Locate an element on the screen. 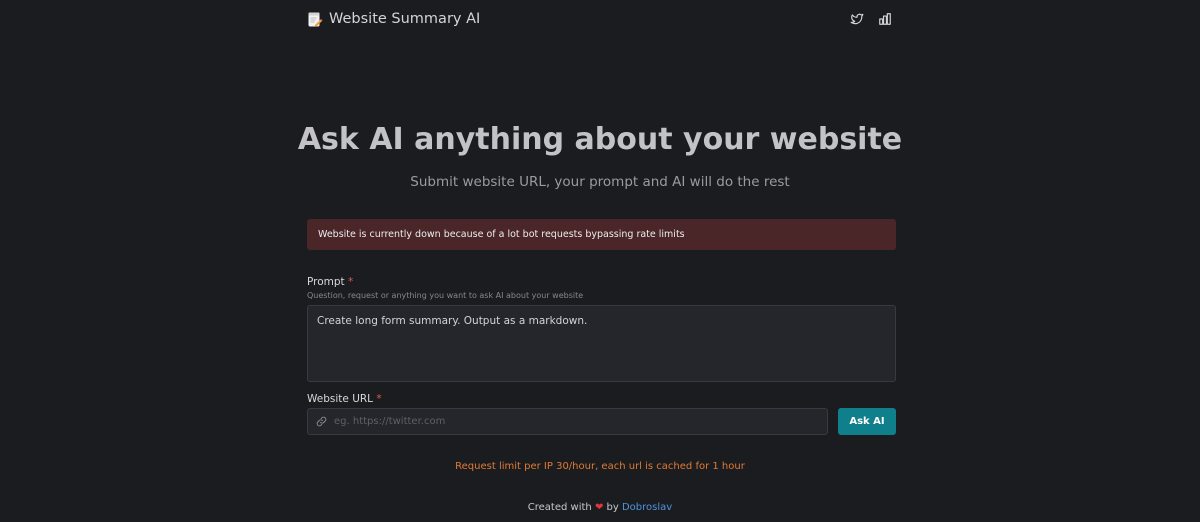  memo-pencil-icon is located at coordinates (314, 19).